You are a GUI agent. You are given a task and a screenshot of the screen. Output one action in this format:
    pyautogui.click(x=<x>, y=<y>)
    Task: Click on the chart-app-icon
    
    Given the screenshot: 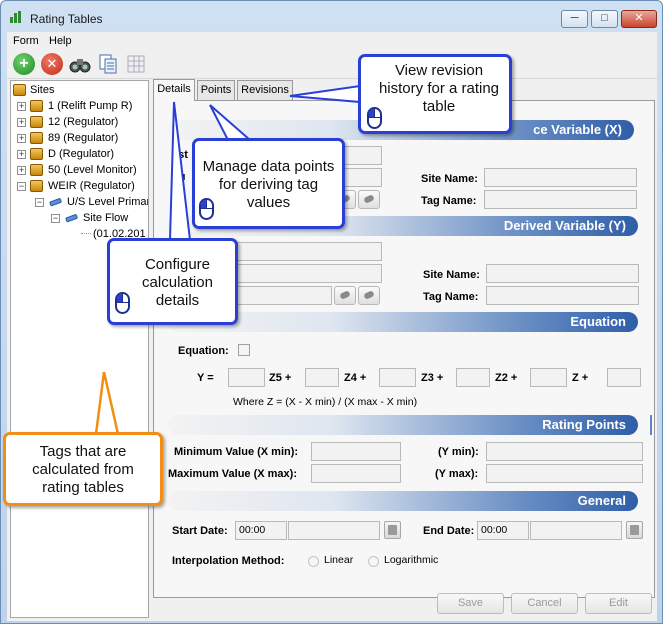 What is the action you would take?
    pyautogui.click(x=17, y=17)
    